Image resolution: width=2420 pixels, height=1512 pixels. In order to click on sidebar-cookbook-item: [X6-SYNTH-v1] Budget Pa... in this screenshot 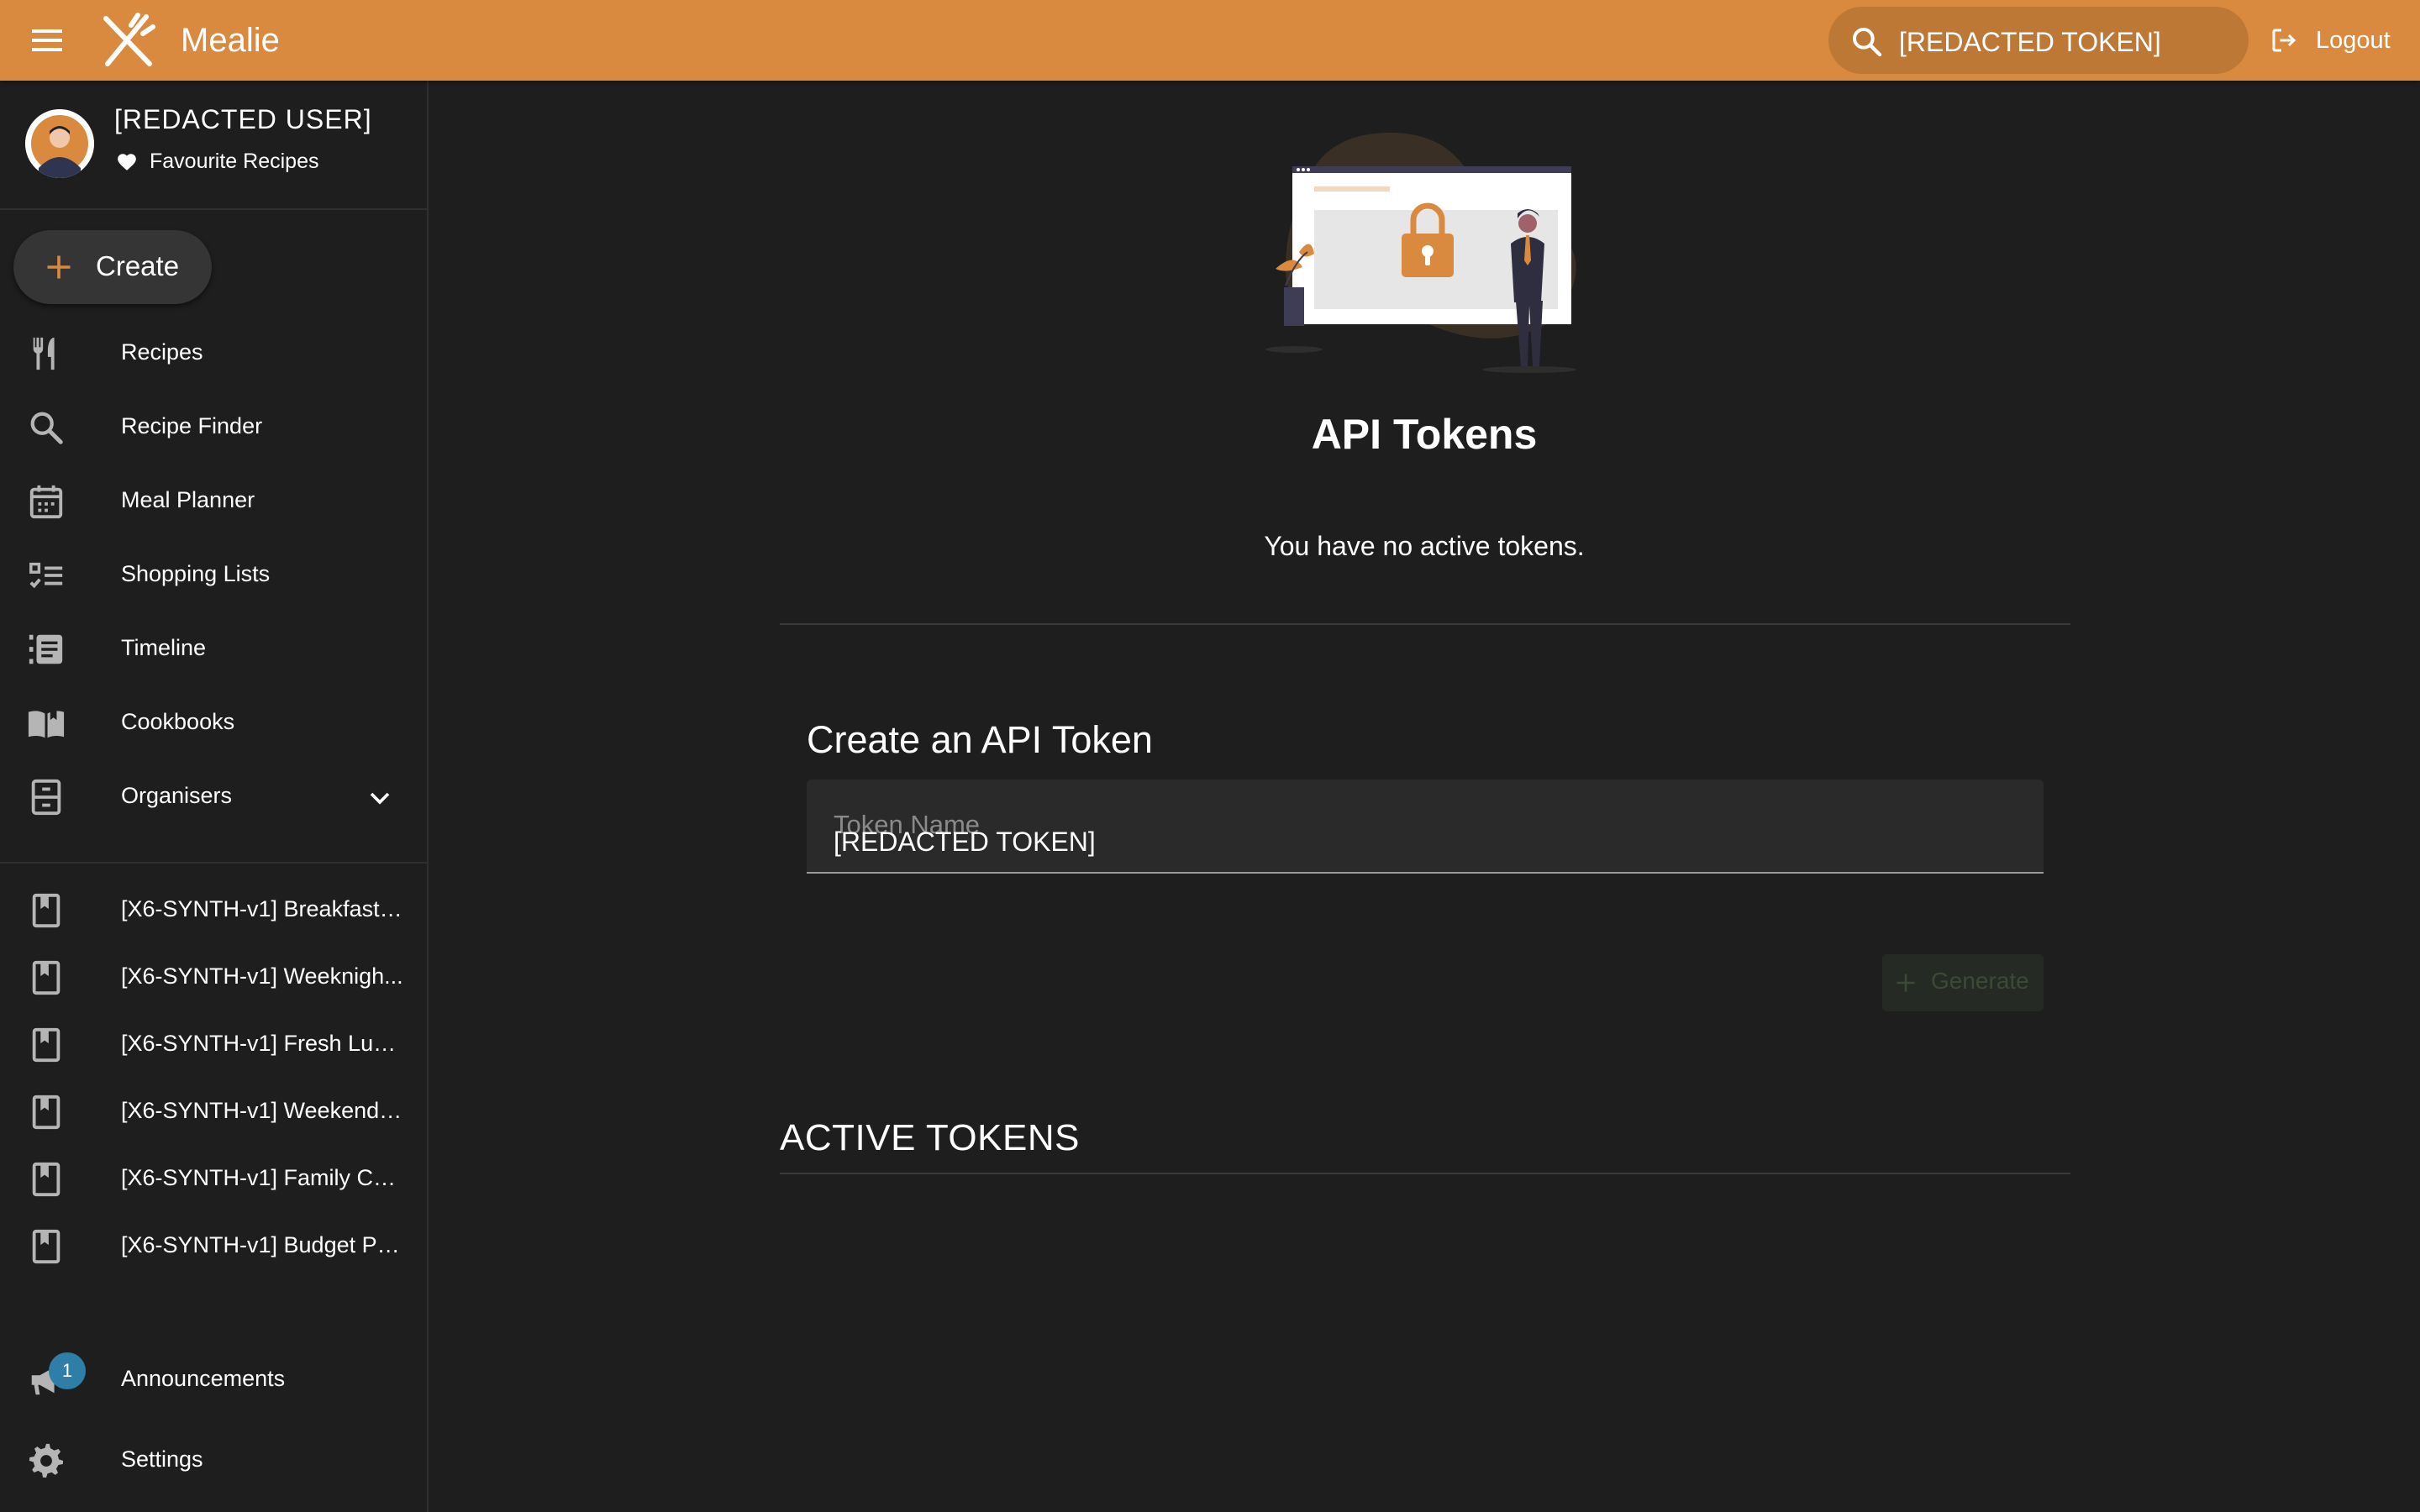, I will do `click(214, 1245)`.